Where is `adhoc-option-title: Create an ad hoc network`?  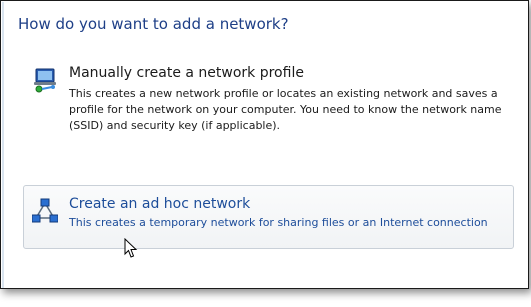 adhoc-option-title: Create an ad hoc network is located at coordinates (160, 204).